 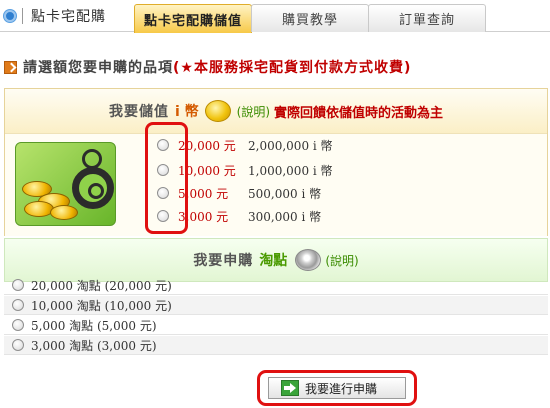 What do you see at coordinates (166, 178) in the screenshot?
I see `radio-highlight-box` at bounding box center [166, 178].